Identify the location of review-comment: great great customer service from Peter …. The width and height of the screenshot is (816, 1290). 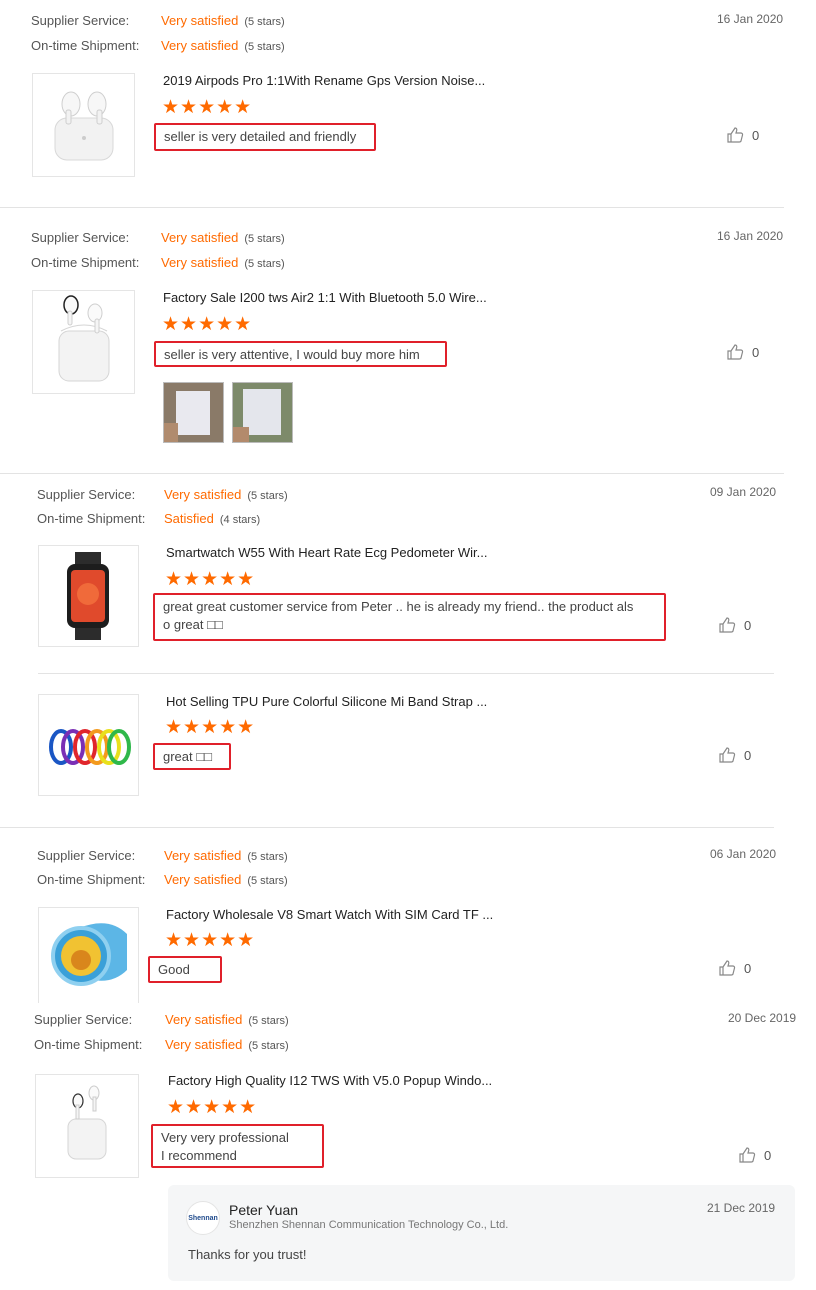
(409, 617).